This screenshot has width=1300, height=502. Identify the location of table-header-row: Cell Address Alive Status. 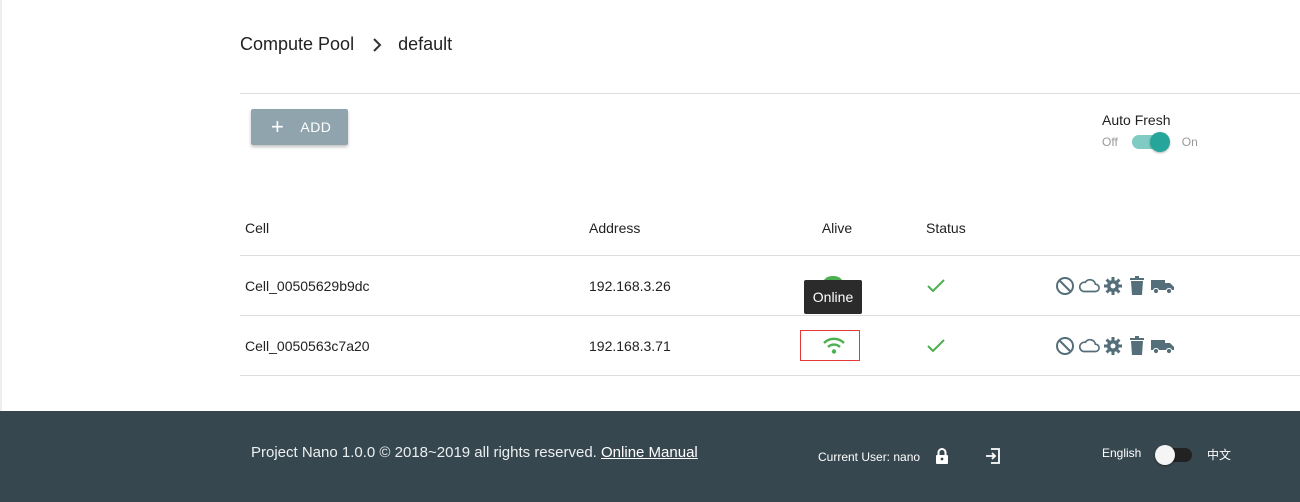
(770, 228).